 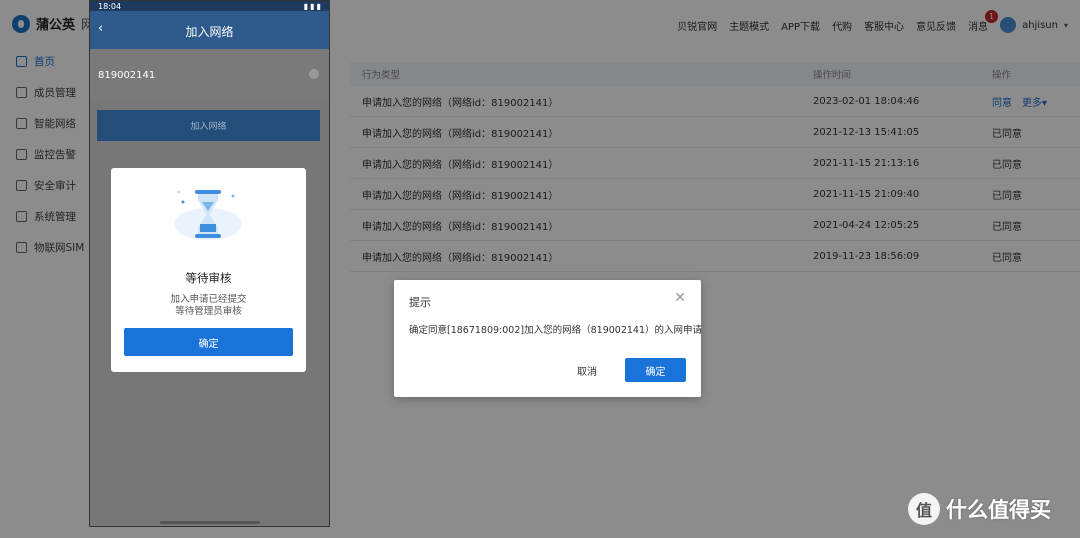 I want to click on dialog-message: 确定同意[18671809:002]加入您的网络（819002141）的入网申请, so click(x=555, y=330).